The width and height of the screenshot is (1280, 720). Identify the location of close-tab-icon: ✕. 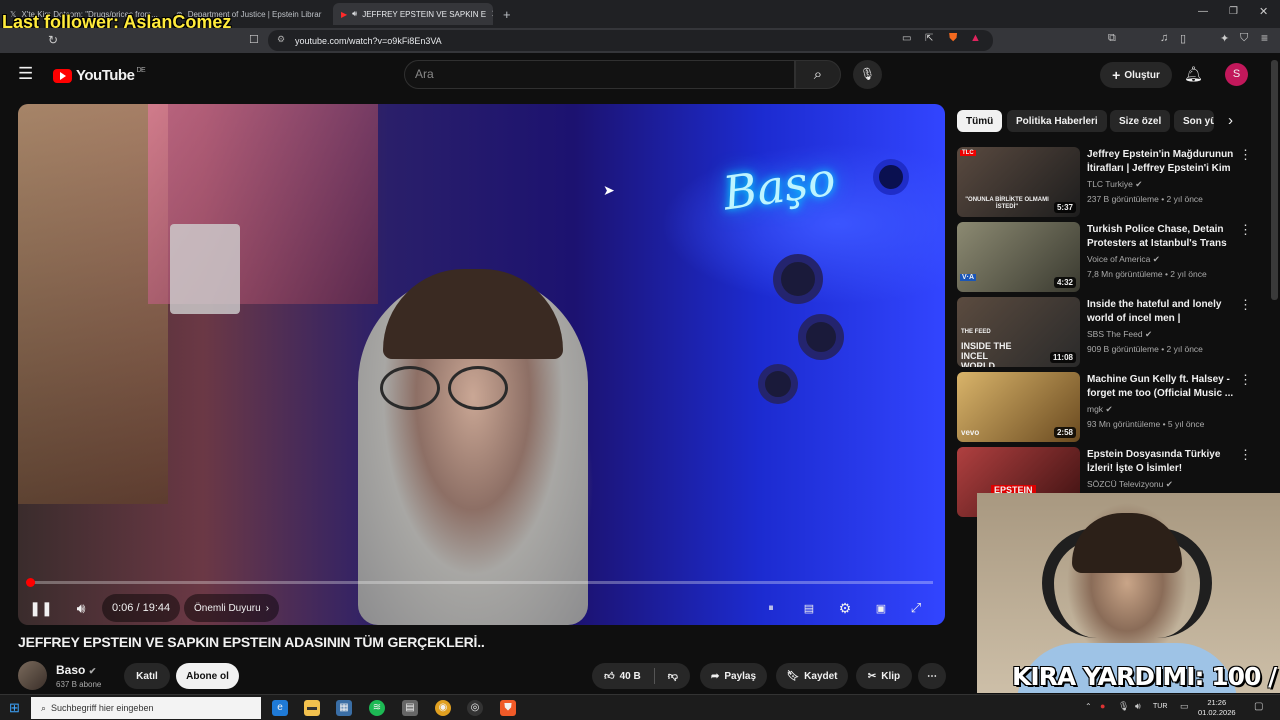
(492, 14).